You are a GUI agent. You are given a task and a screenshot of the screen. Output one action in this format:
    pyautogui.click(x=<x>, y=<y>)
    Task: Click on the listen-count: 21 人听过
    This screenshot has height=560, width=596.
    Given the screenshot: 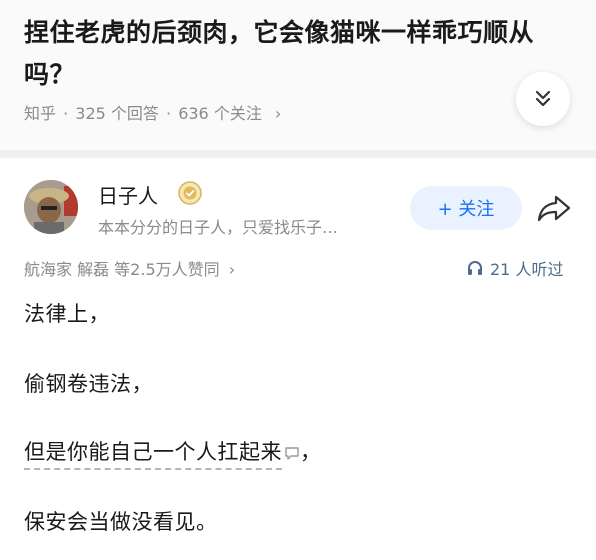 What is the action you would take?
    pyautogui.click(x=514, y=268)
    